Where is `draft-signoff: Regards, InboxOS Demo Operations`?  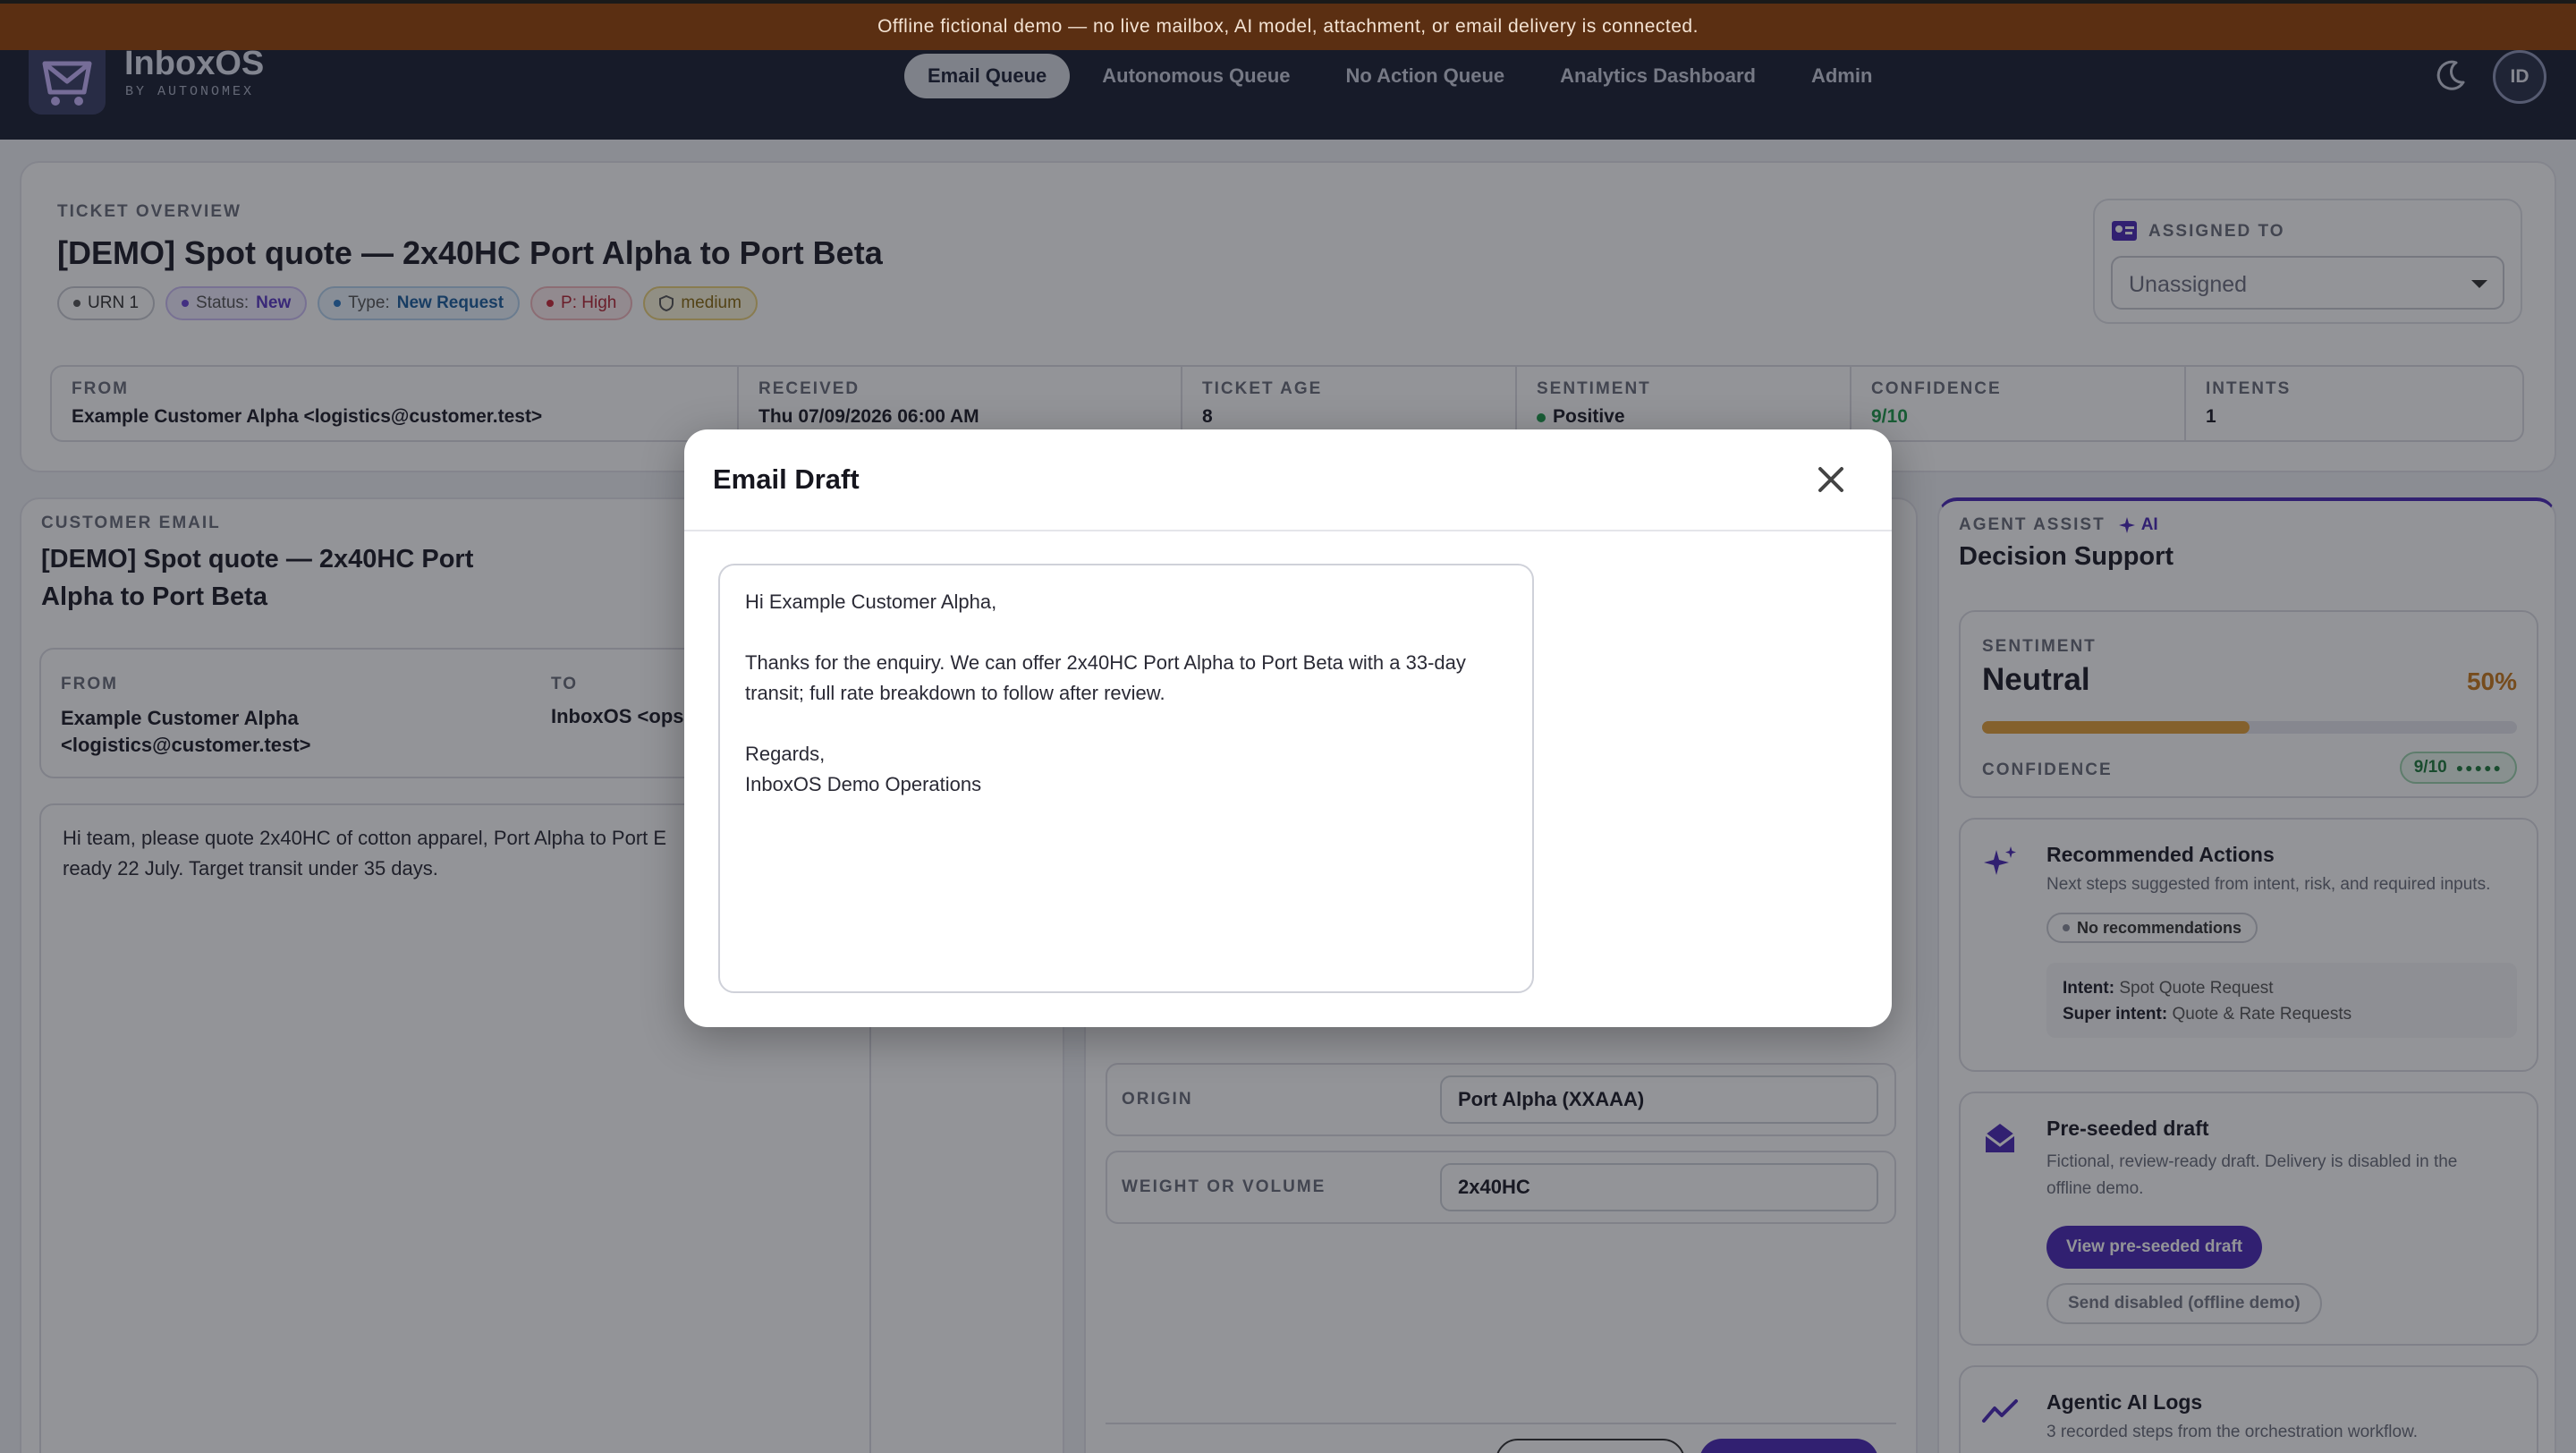
draft-signoff: Regards, InboxOS Demo Operations is located at coordinates (863, 769).